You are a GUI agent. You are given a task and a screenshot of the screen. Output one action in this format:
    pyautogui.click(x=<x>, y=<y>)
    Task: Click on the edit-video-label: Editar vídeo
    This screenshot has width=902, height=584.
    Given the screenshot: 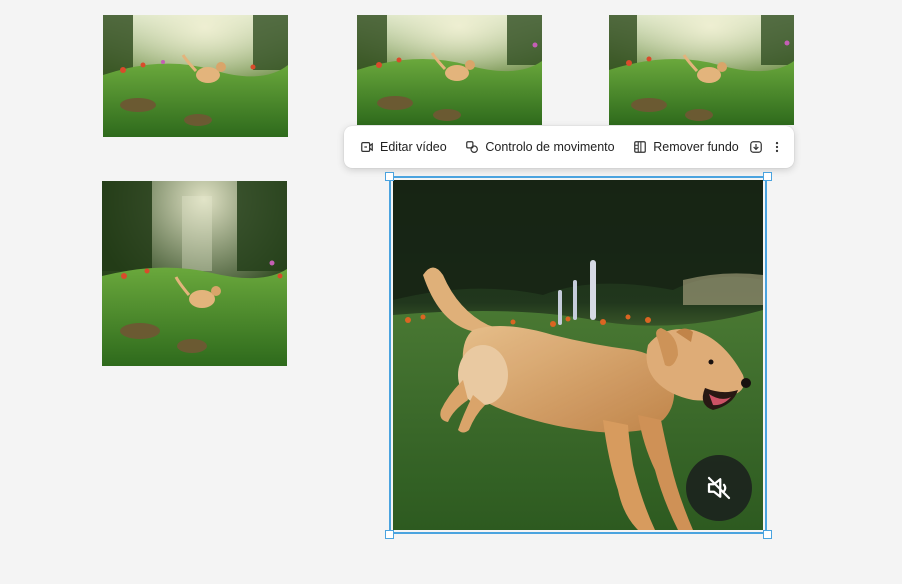 What is the action you would take?
    pyautogui.click(x=413, y=147)
    